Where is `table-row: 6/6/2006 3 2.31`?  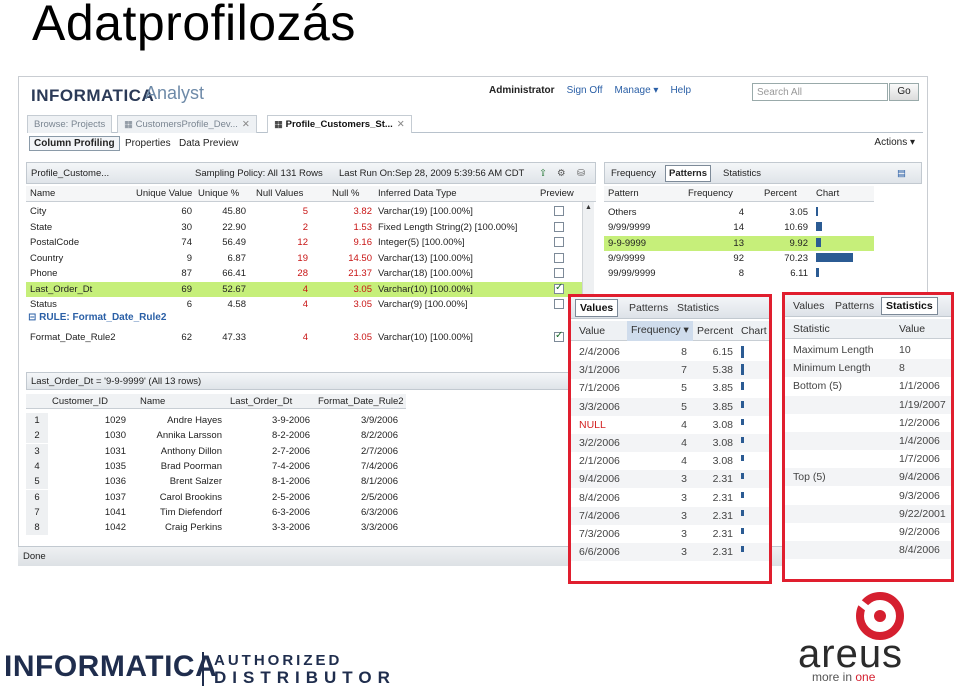 table-row: 6/6/2006 3 2.31 is located at coordinates (670, 552).